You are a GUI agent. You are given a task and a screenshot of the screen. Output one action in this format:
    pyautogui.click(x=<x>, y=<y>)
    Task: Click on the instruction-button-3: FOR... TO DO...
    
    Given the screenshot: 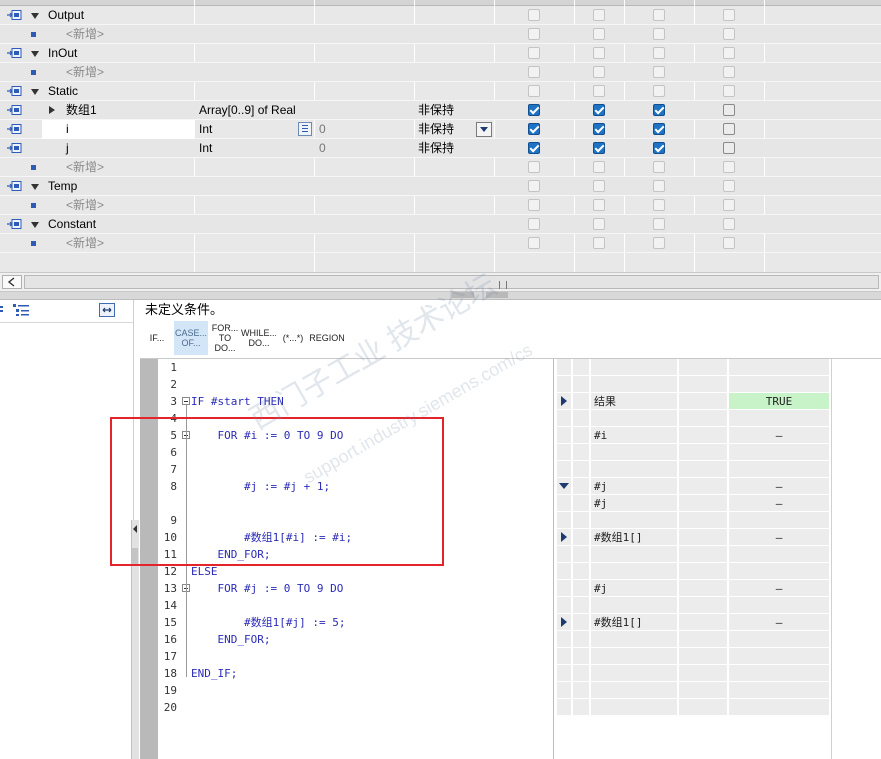 What is the action you would take?
    pyautogui.click(x=225, y=338)
    